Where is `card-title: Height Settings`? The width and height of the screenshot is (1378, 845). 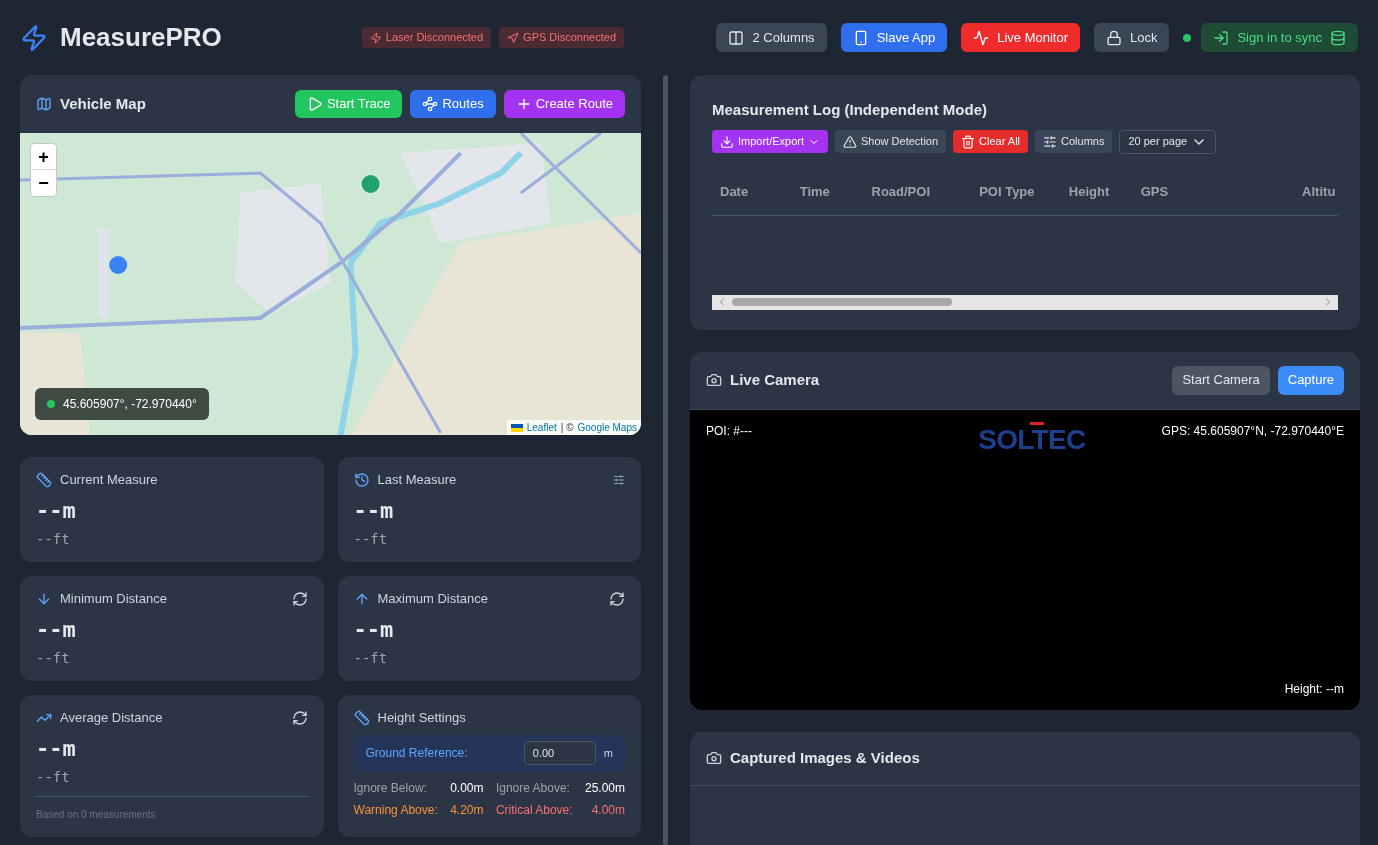 card-title: Height Settings is located at coordinates (421, 718).